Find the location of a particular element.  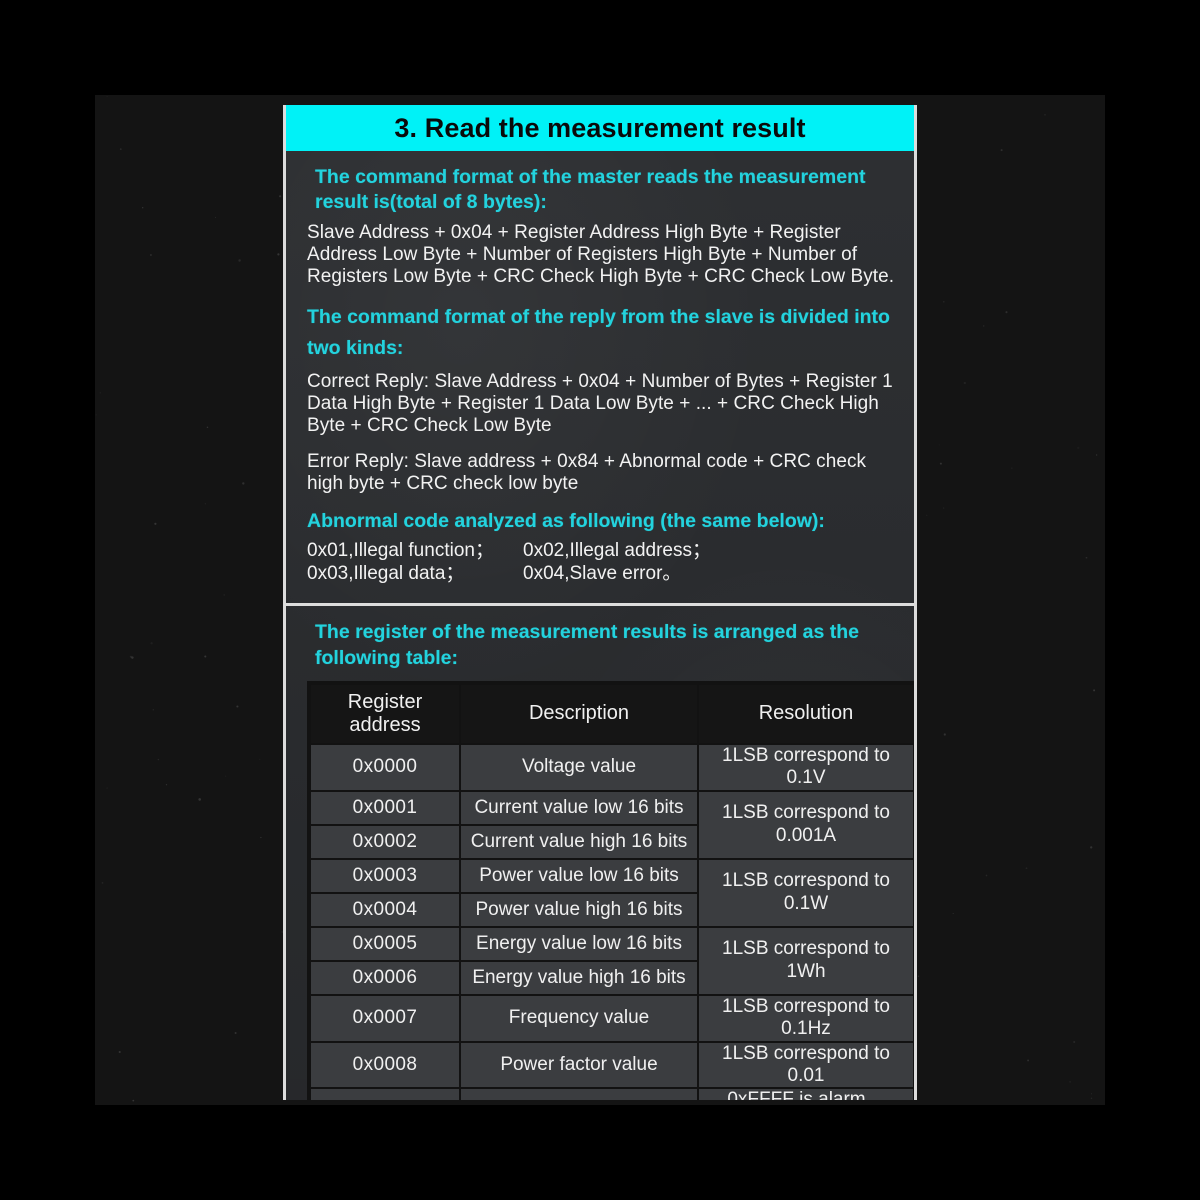

abnormal-code-item: 0x02,Illegal address； is located at coordinates (617, 551).